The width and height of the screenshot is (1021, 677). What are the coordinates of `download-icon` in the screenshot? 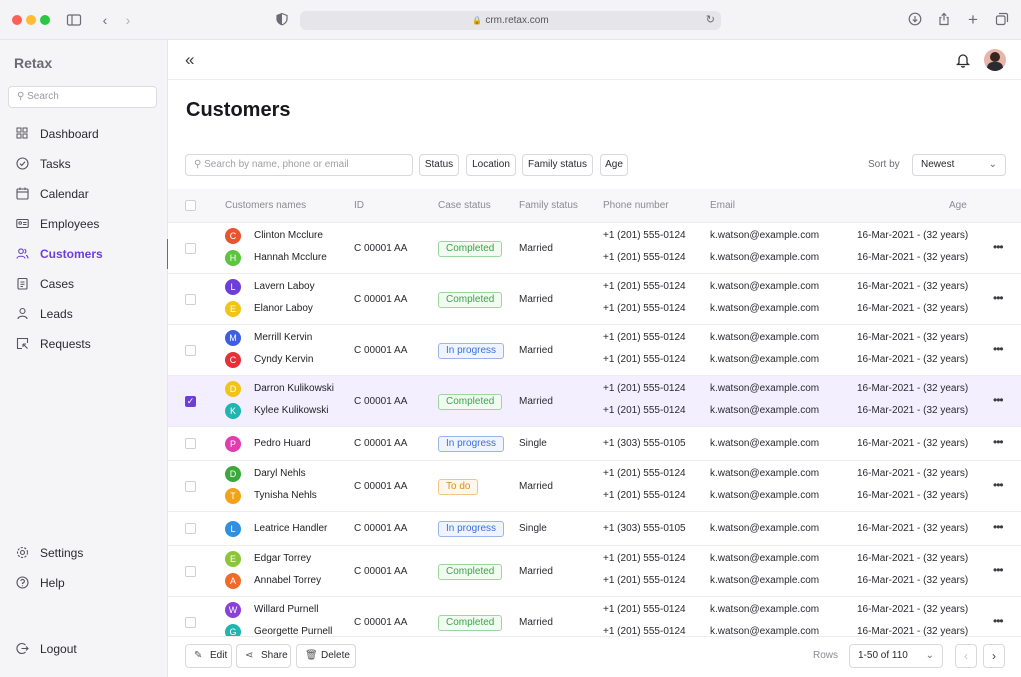 It's located at (915, 20).